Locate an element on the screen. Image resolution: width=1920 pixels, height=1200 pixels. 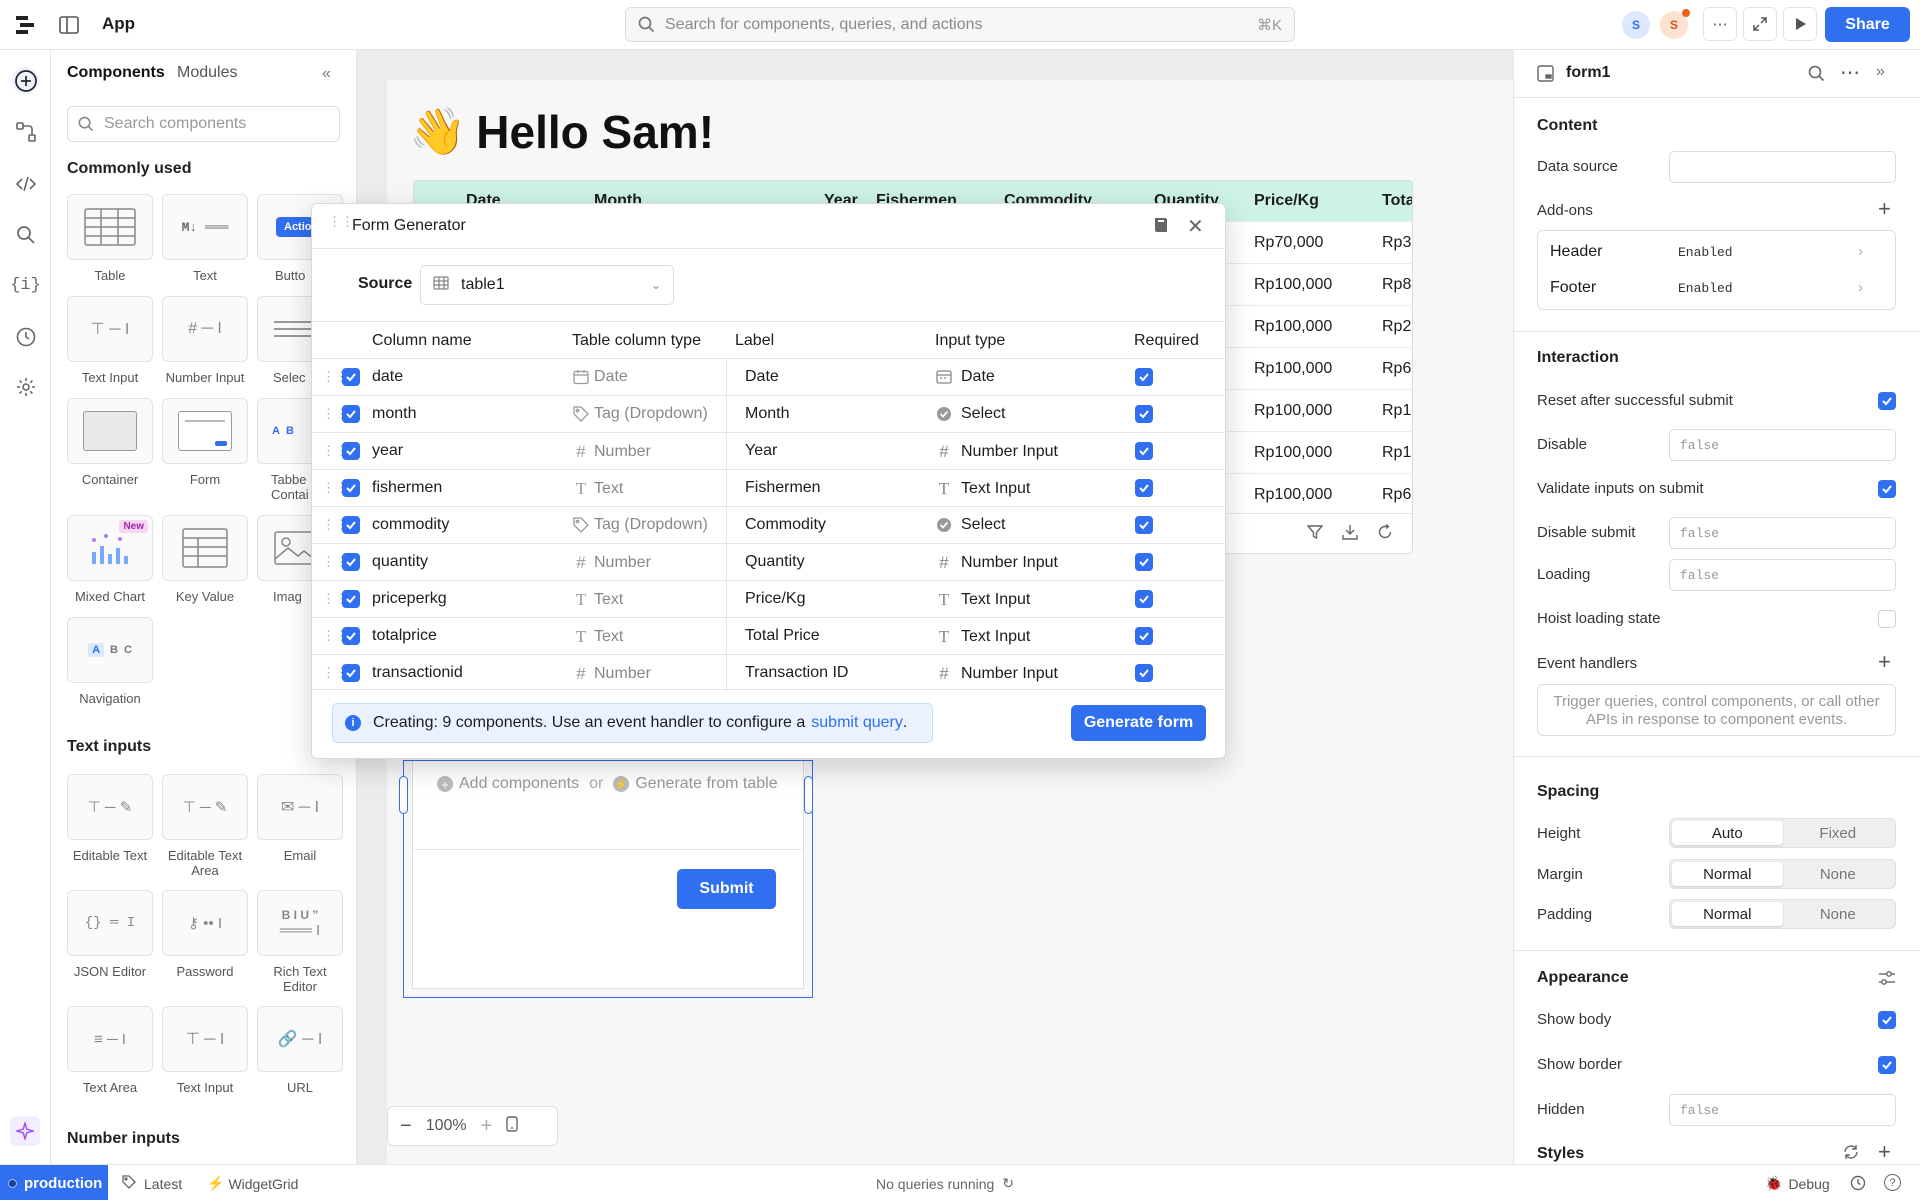
add-addon-icon: + is located at coordinates (1884, 209).